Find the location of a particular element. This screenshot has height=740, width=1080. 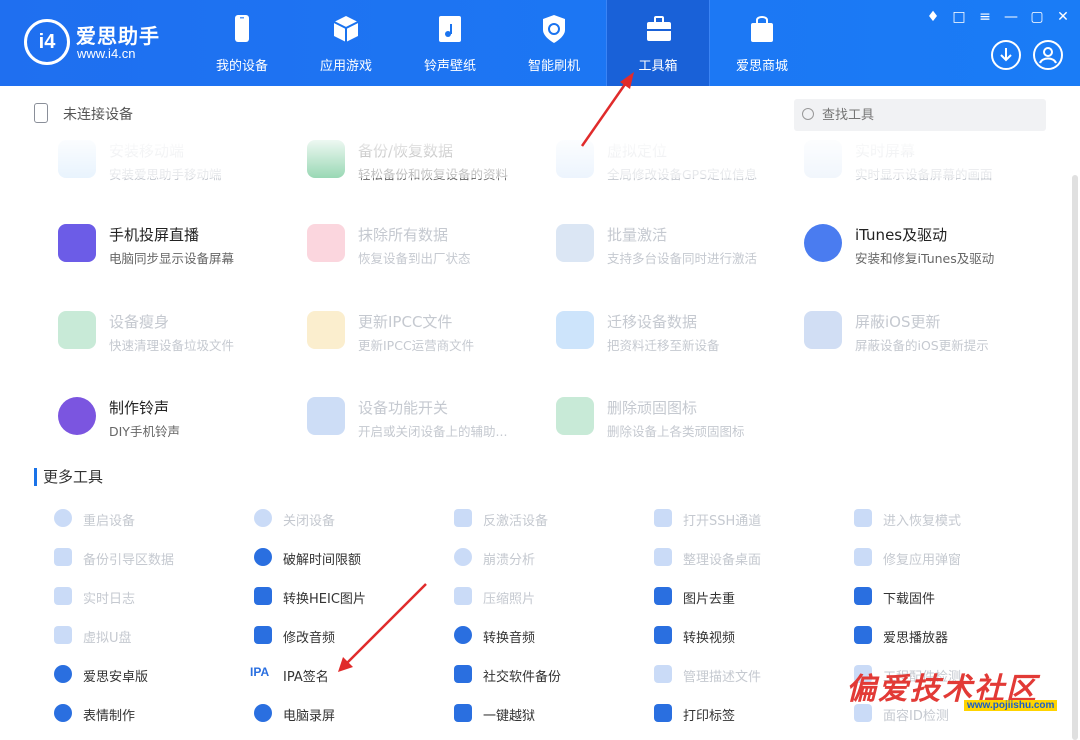

arrow-to-toolbox is located at coordinates (607, 109).